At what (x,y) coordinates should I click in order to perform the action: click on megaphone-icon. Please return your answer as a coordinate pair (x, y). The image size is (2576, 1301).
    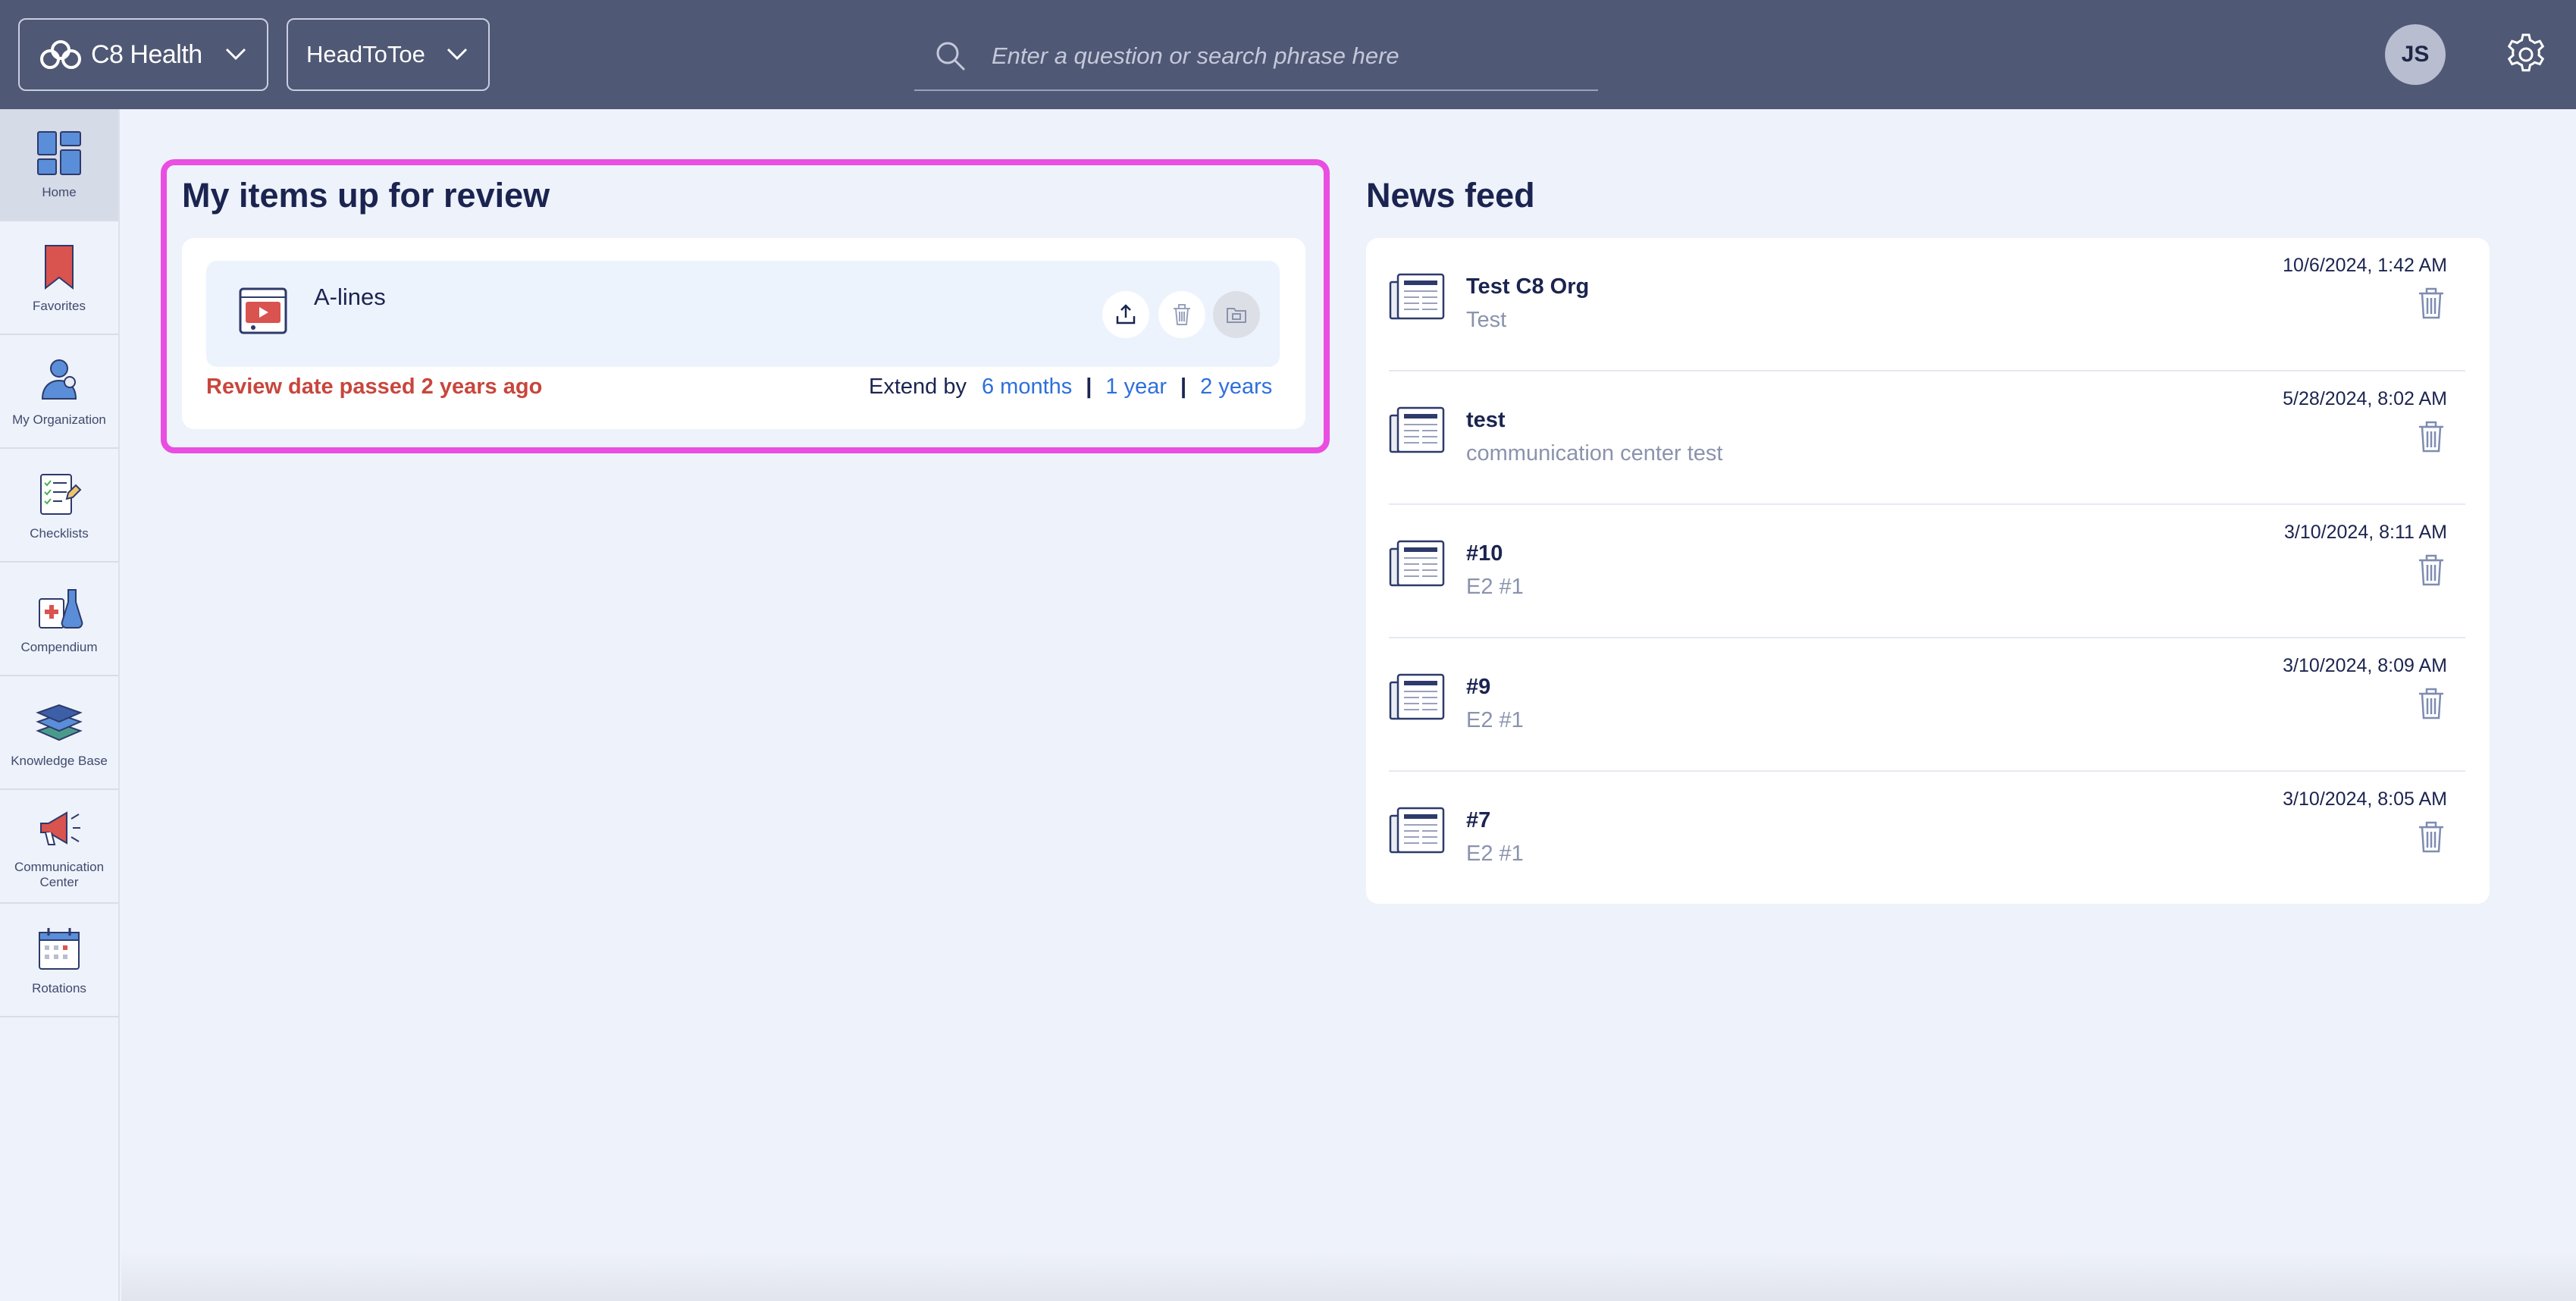
    Looking at the image, I should click on (60, 828).